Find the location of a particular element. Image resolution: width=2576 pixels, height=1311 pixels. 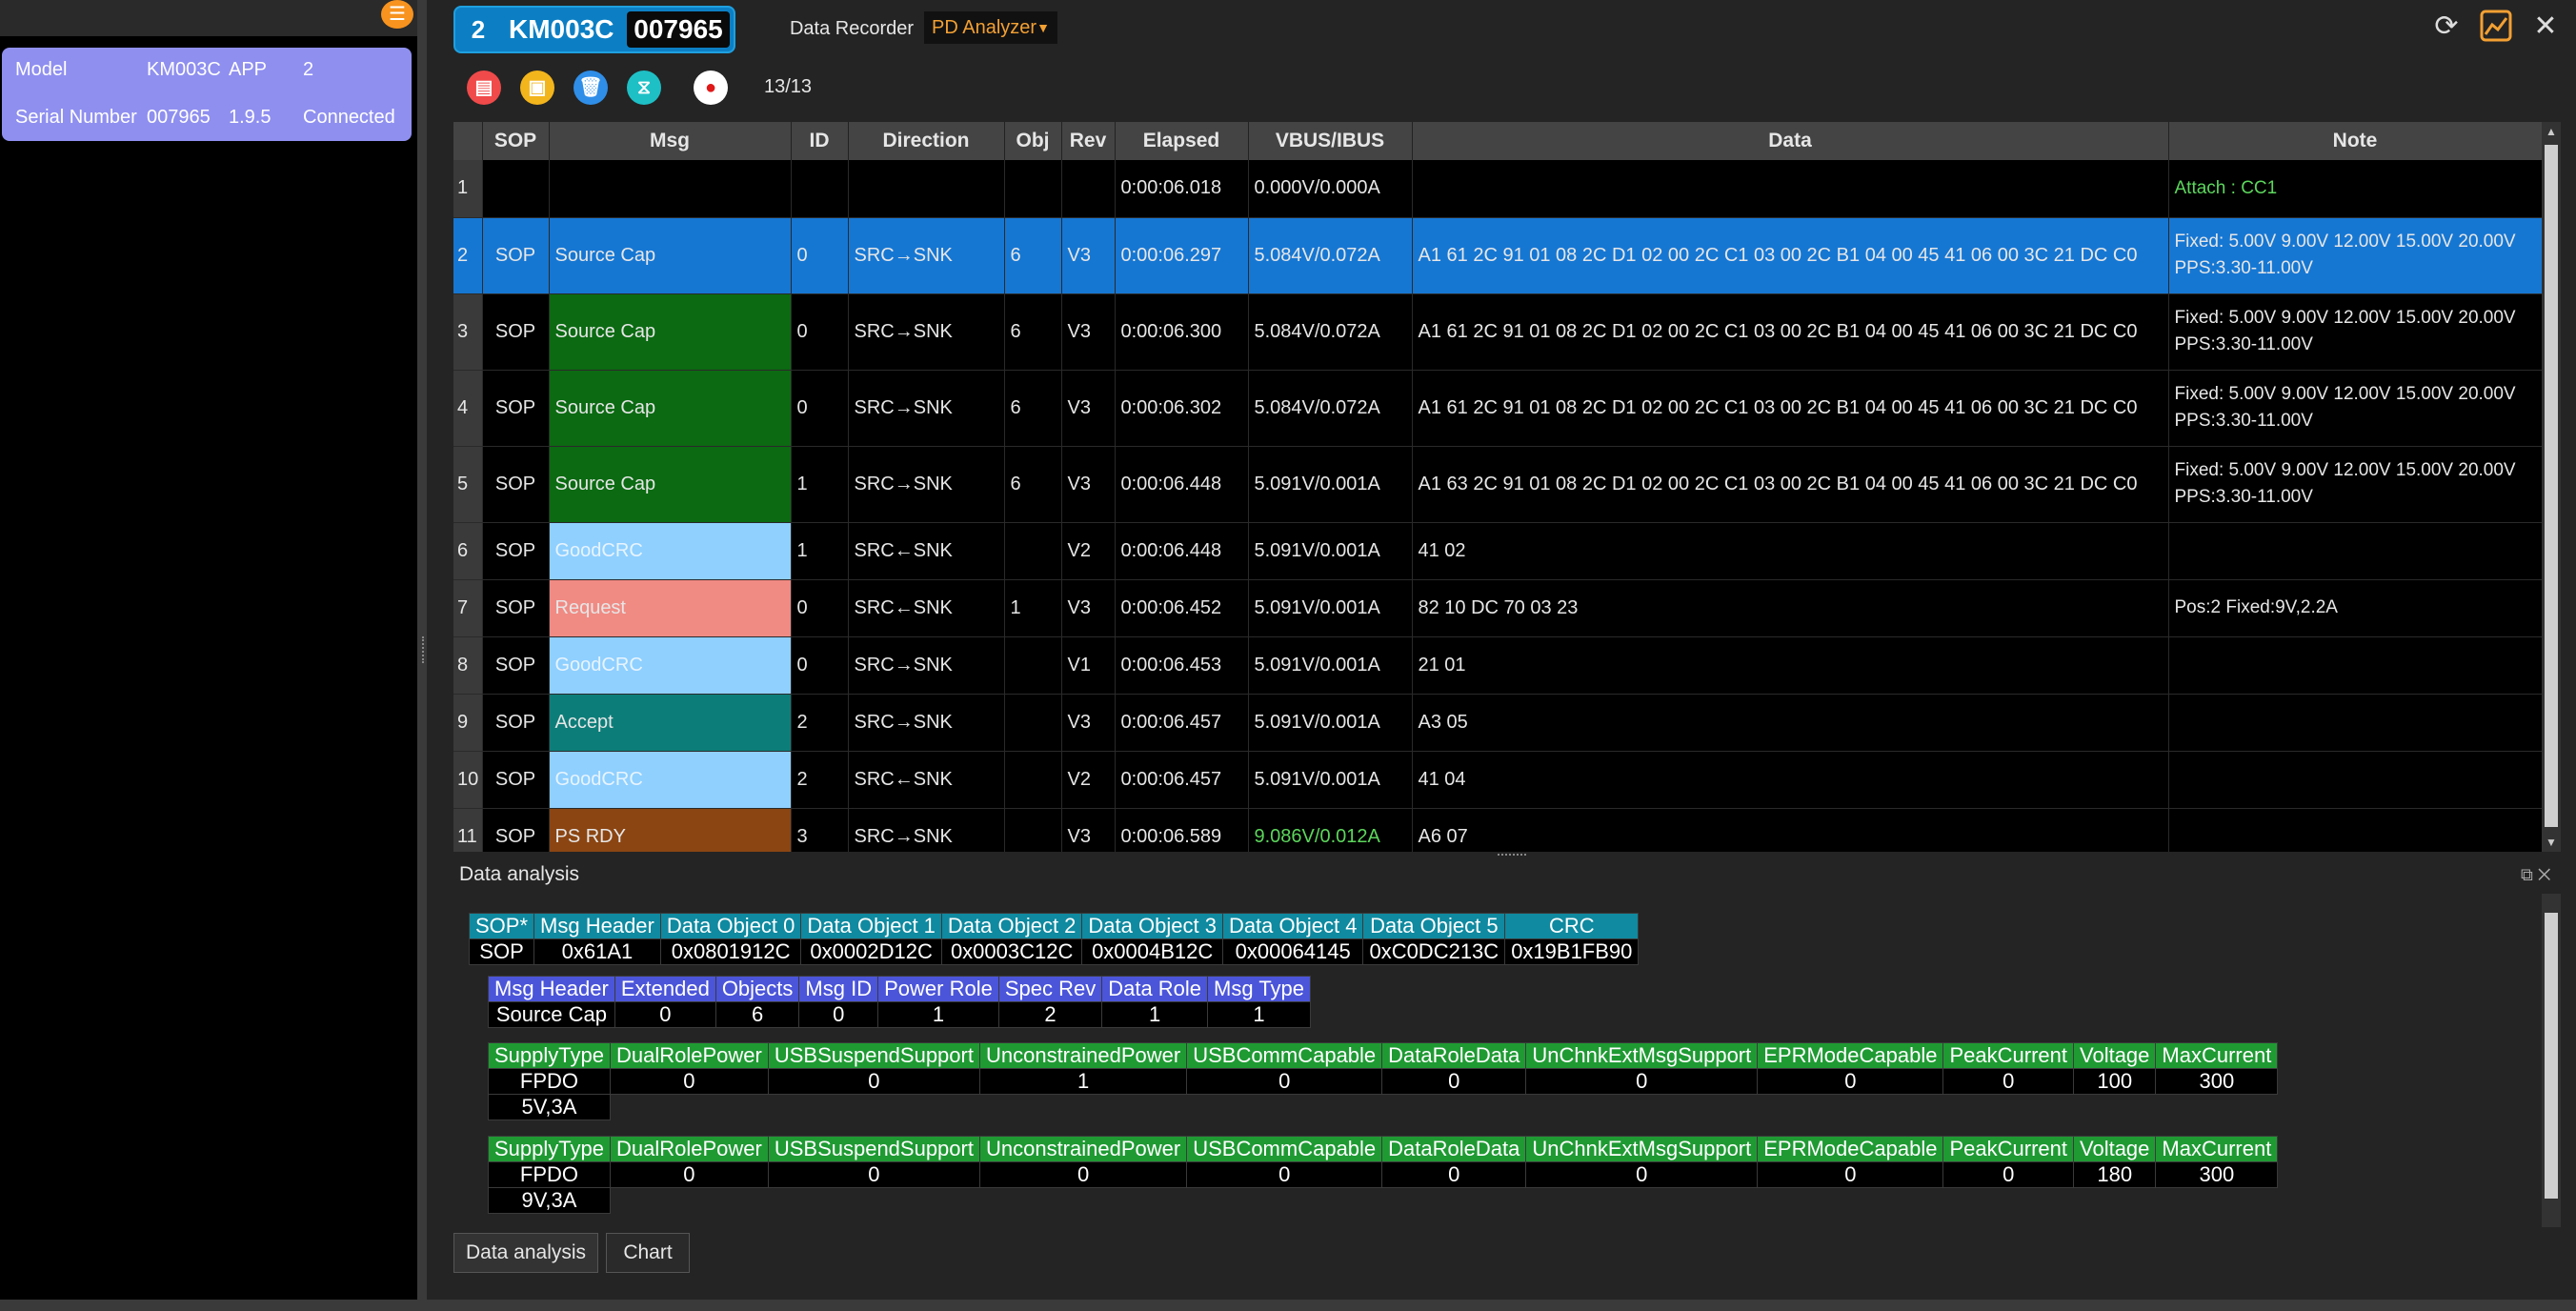

cell-id: 0 is located at coordinates (820, 255).